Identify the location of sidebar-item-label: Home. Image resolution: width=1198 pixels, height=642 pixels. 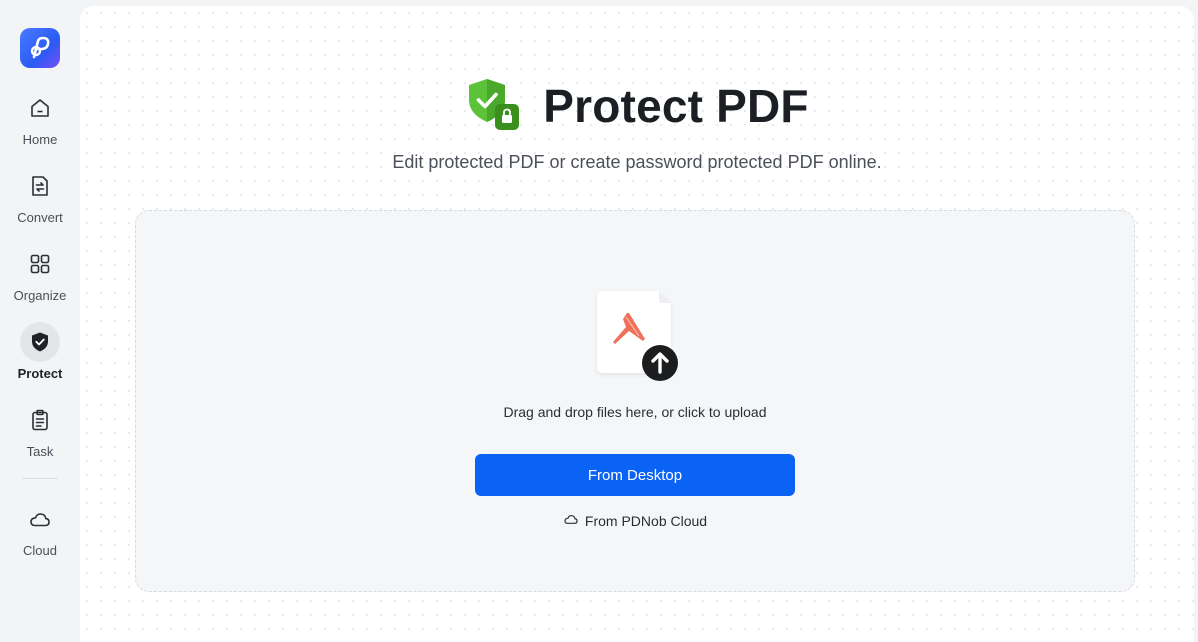
(40, 139).